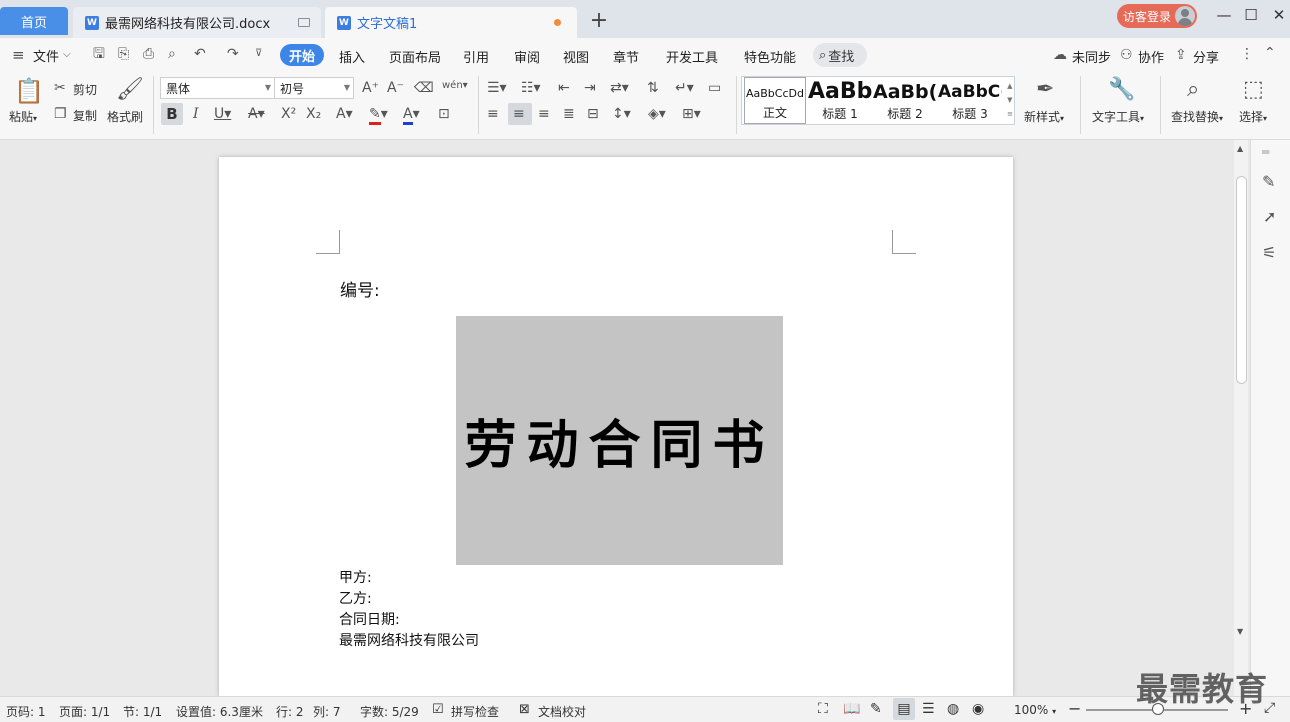 Image resolution: width=1290 pixels, height=722 pixels. Describe the element at coordinates (424, 88) in the screenshot. I see `clear-format-icon: ⌫` at that location.